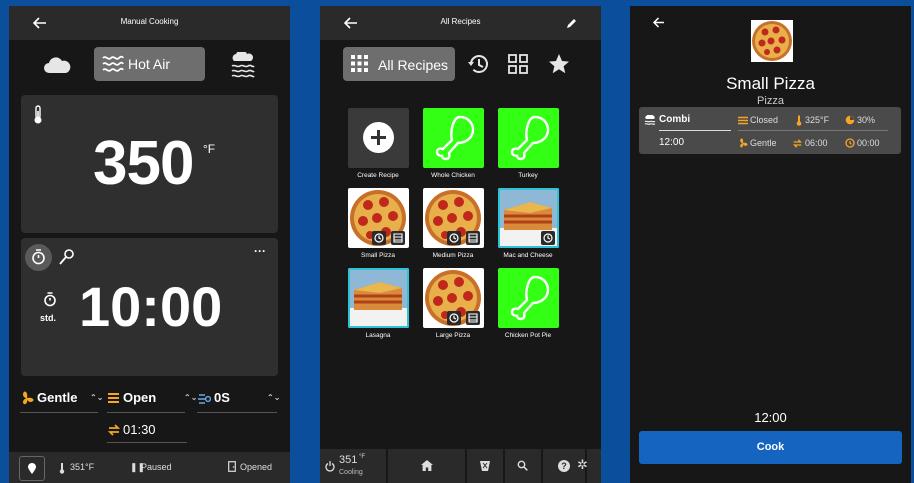 The image size is (914, 483). I want to click on step-hold: 00:00, so click(868, 143).